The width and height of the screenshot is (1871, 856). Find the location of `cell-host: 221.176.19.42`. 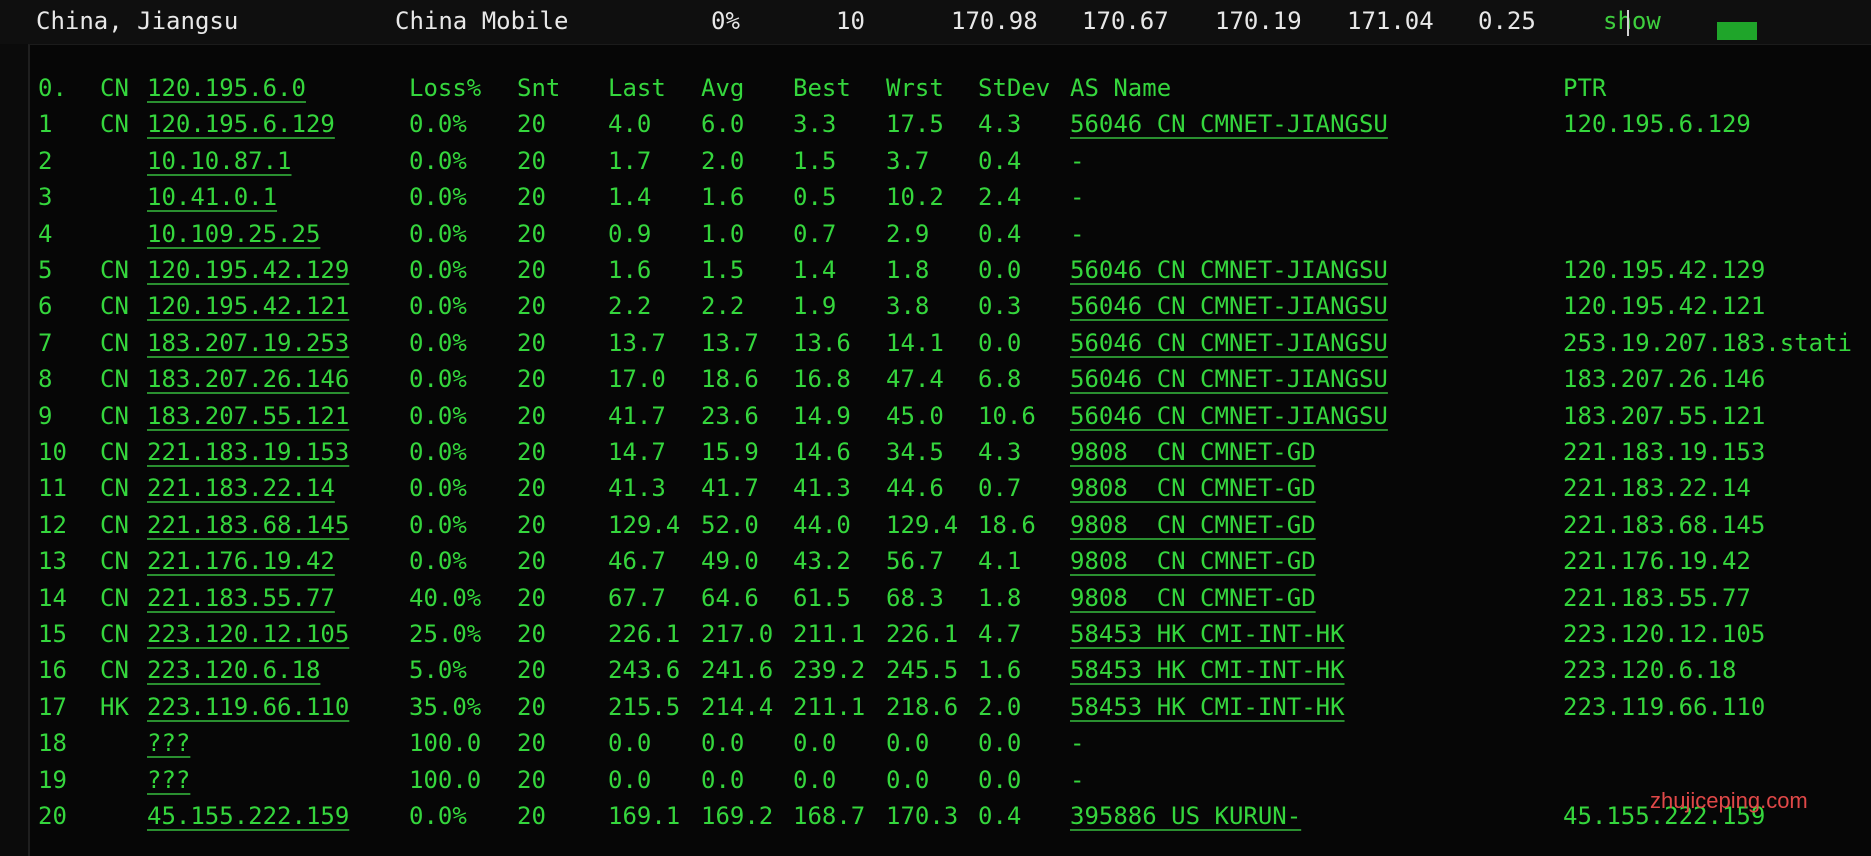

cell-host: 221.176.19.42 is located at coordinates (241, 561).